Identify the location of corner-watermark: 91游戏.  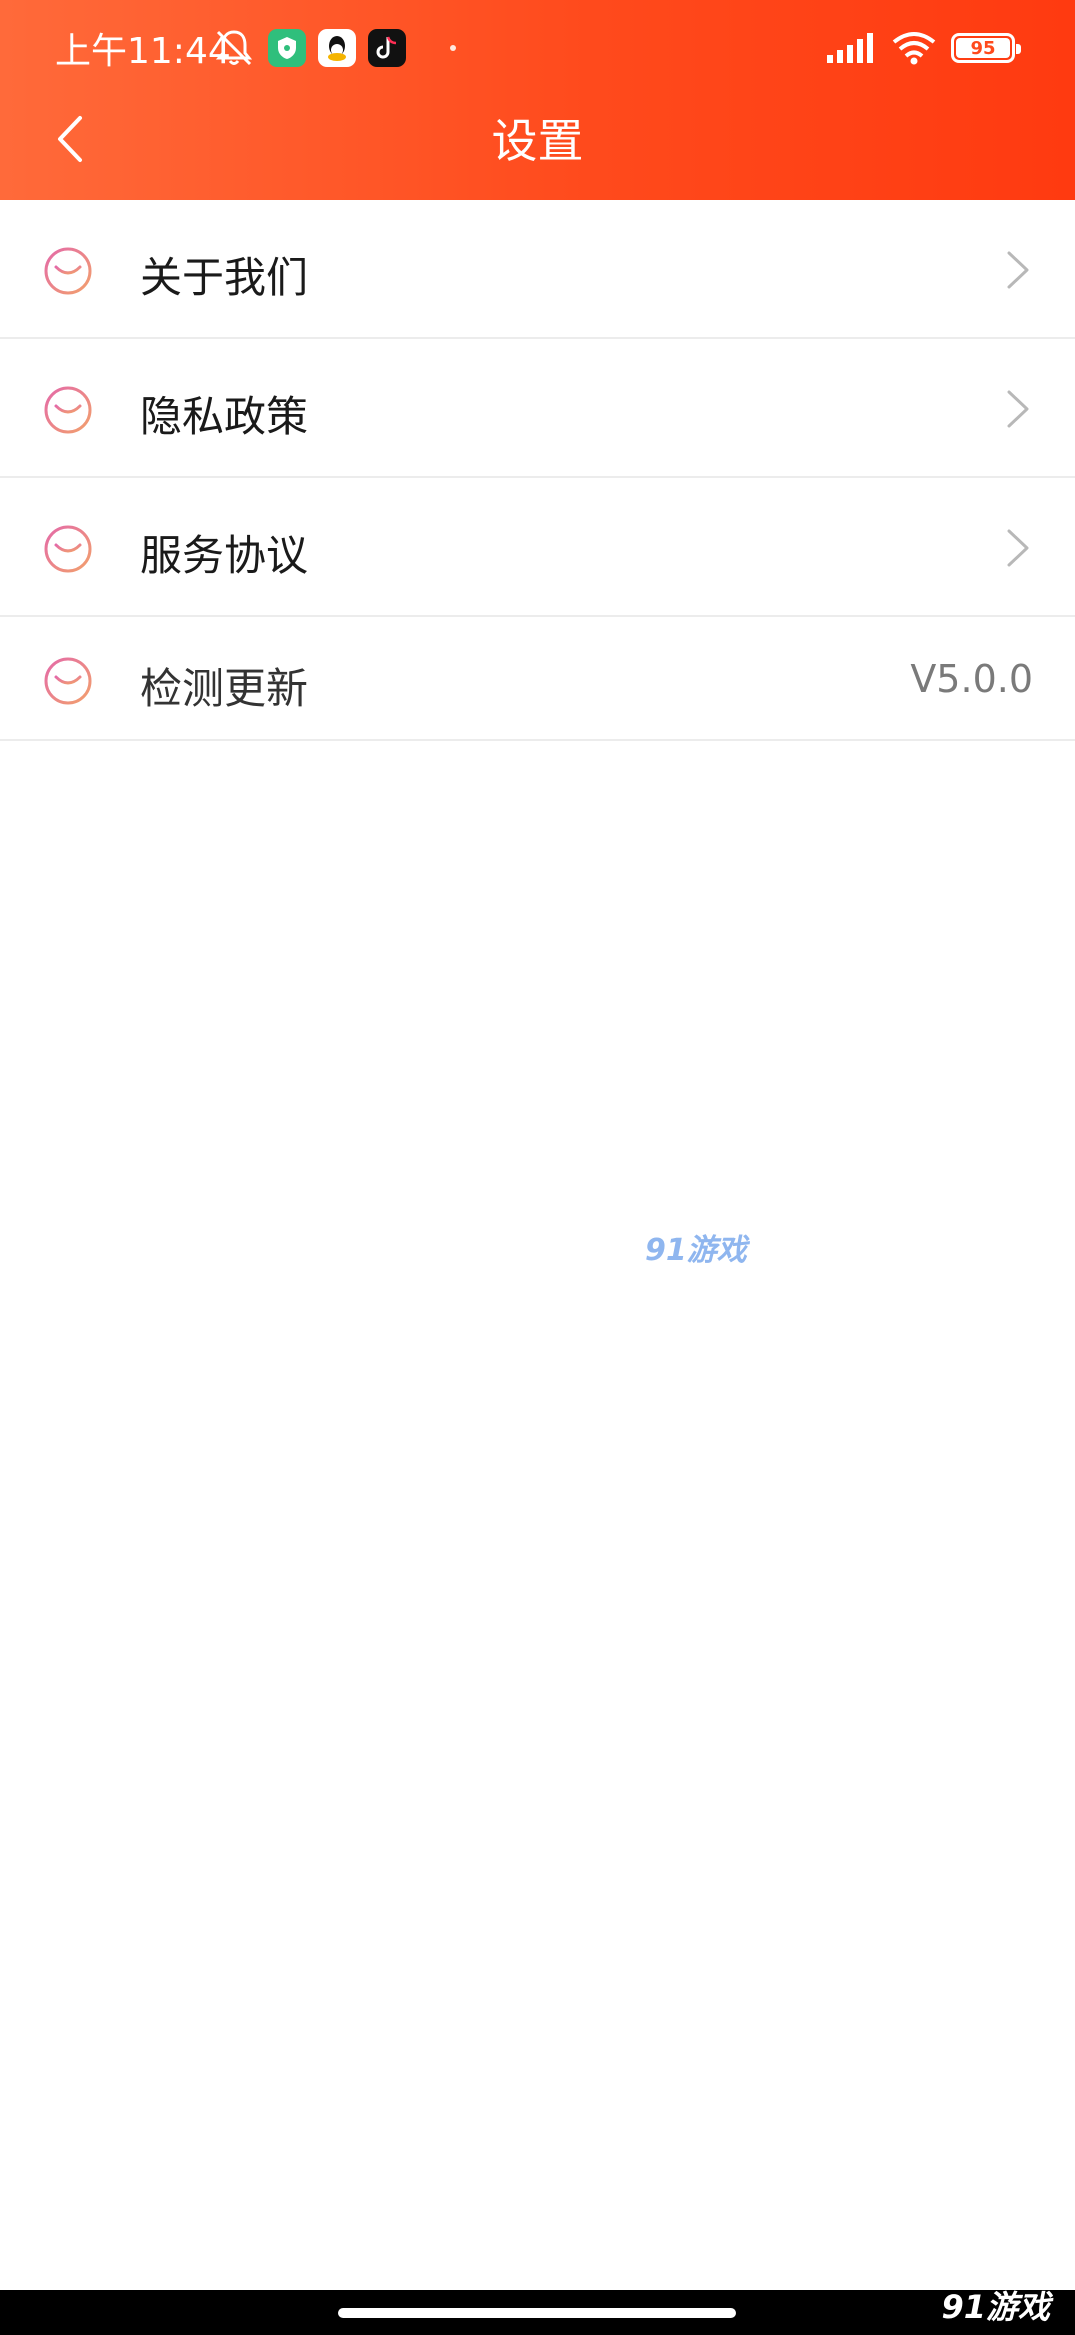
(995, 2307).